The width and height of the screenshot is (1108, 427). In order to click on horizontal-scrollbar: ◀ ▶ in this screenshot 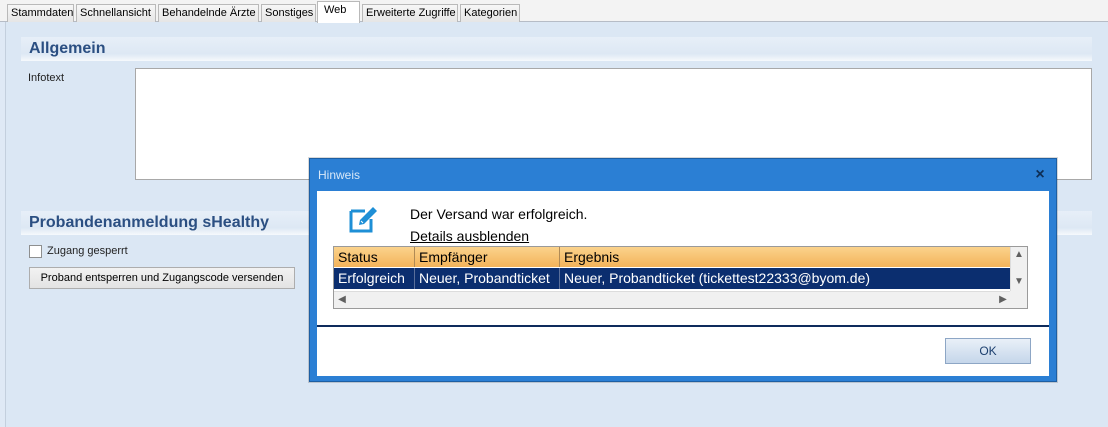, I will do `click(672, 299)`.